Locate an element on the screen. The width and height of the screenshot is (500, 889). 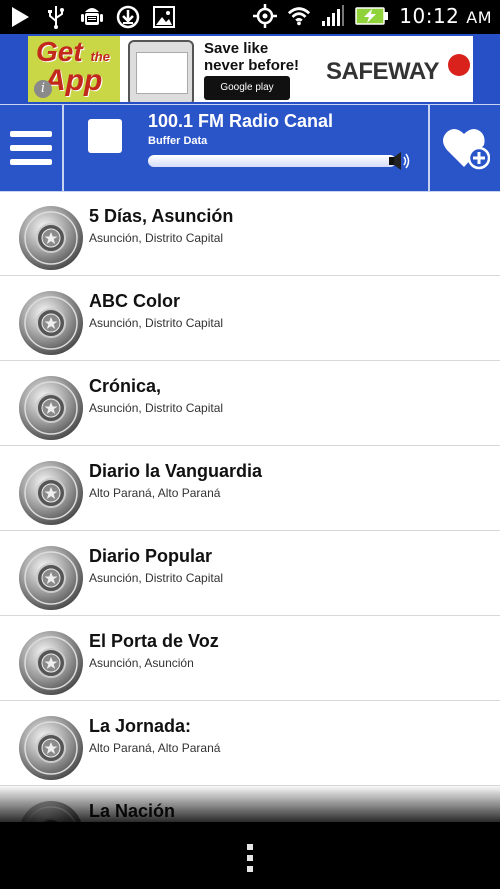
image-icon is located at coordinates (164, 17).